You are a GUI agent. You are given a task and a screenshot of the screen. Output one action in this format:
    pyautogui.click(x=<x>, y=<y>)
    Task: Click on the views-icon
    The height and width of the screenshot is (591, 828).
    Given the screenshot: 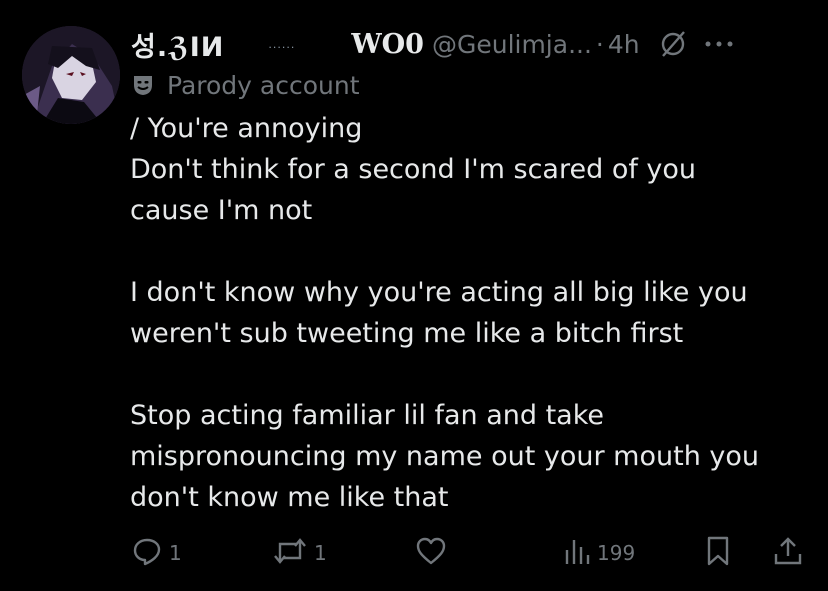 What is the action you would take?
    pyautogui.click(x=577, y=553)
    